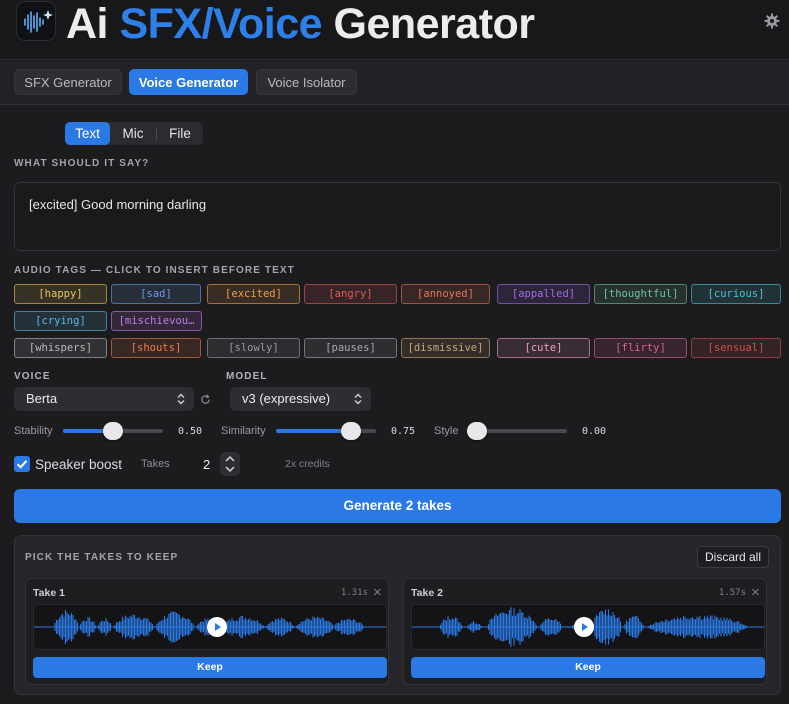 The height and width of the screenshot is (704, 789). Describe the element at coordinates (104, 399) in the screenshot. I see `voice-select: Berta` at that location.